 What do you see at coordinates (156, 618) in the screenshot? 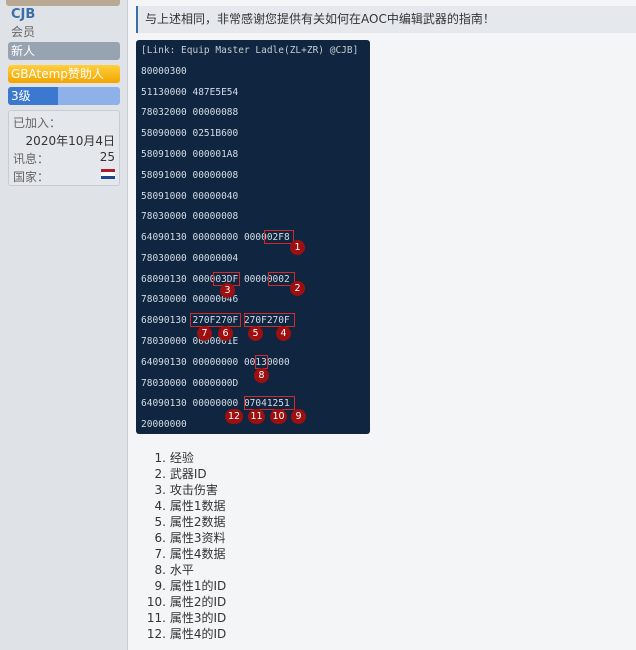
I see `list-number: 11.` at bounding box center [156, 618].